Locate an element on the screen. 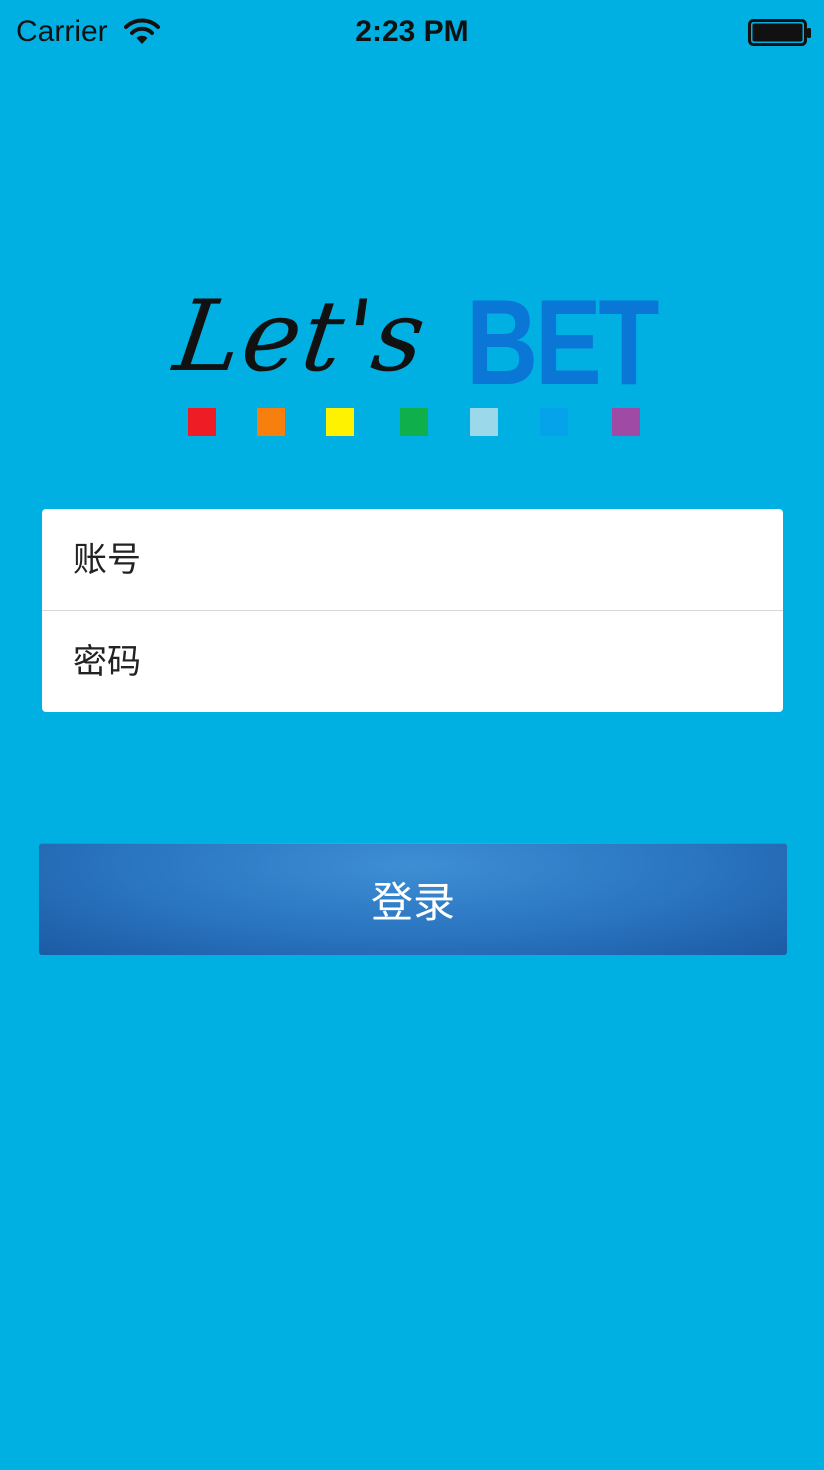 The image size is (824, 1470). logo-square-purple is located at coordinates (626, 422).